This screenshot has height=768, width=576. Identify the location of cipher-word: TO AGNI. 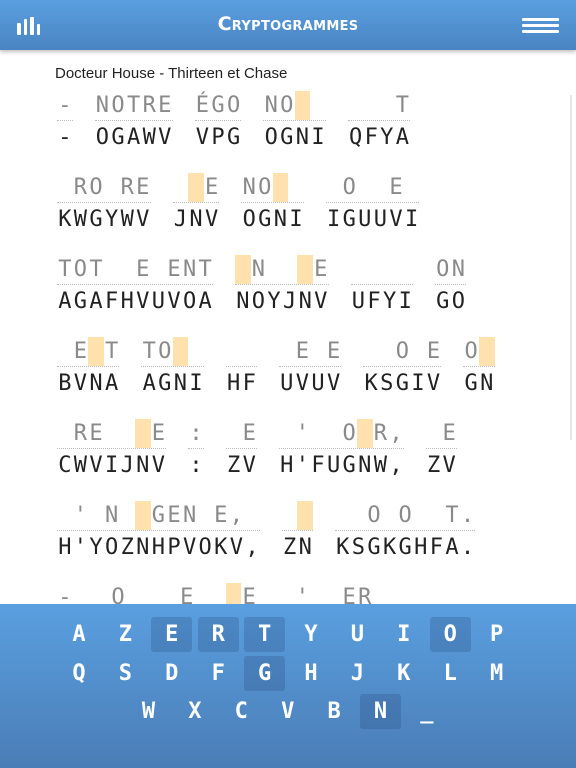
(172, 369).